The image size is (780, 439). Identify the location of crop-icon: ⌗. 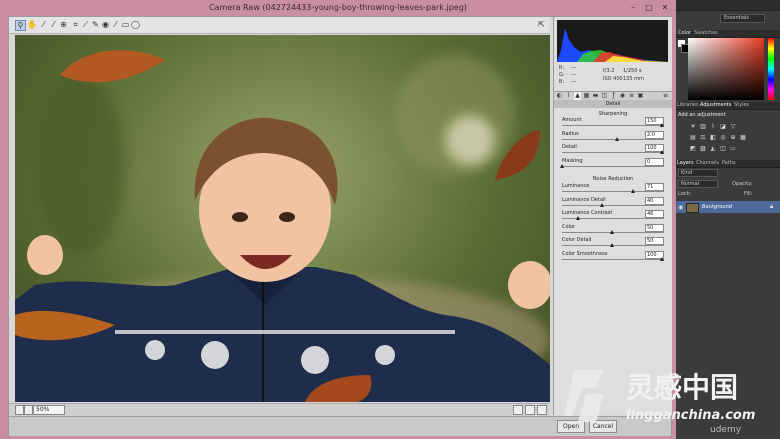
(75, 24).